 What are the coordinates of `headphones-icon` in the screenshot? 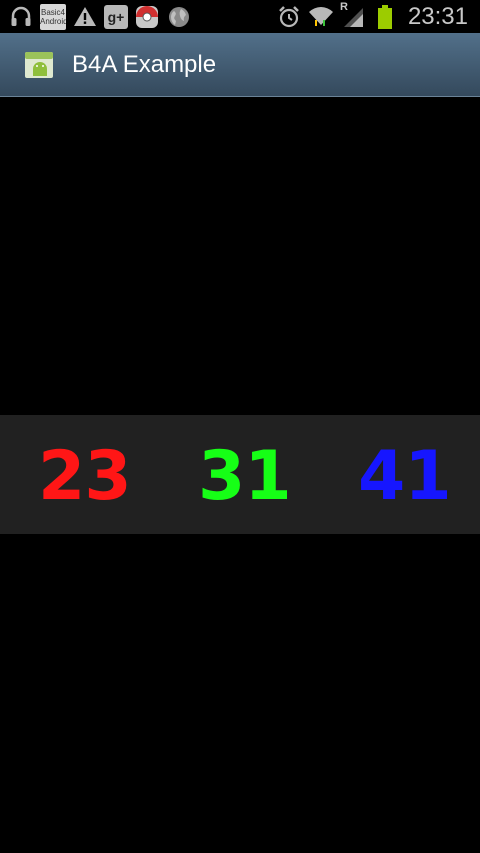 It's located at (21, 17).